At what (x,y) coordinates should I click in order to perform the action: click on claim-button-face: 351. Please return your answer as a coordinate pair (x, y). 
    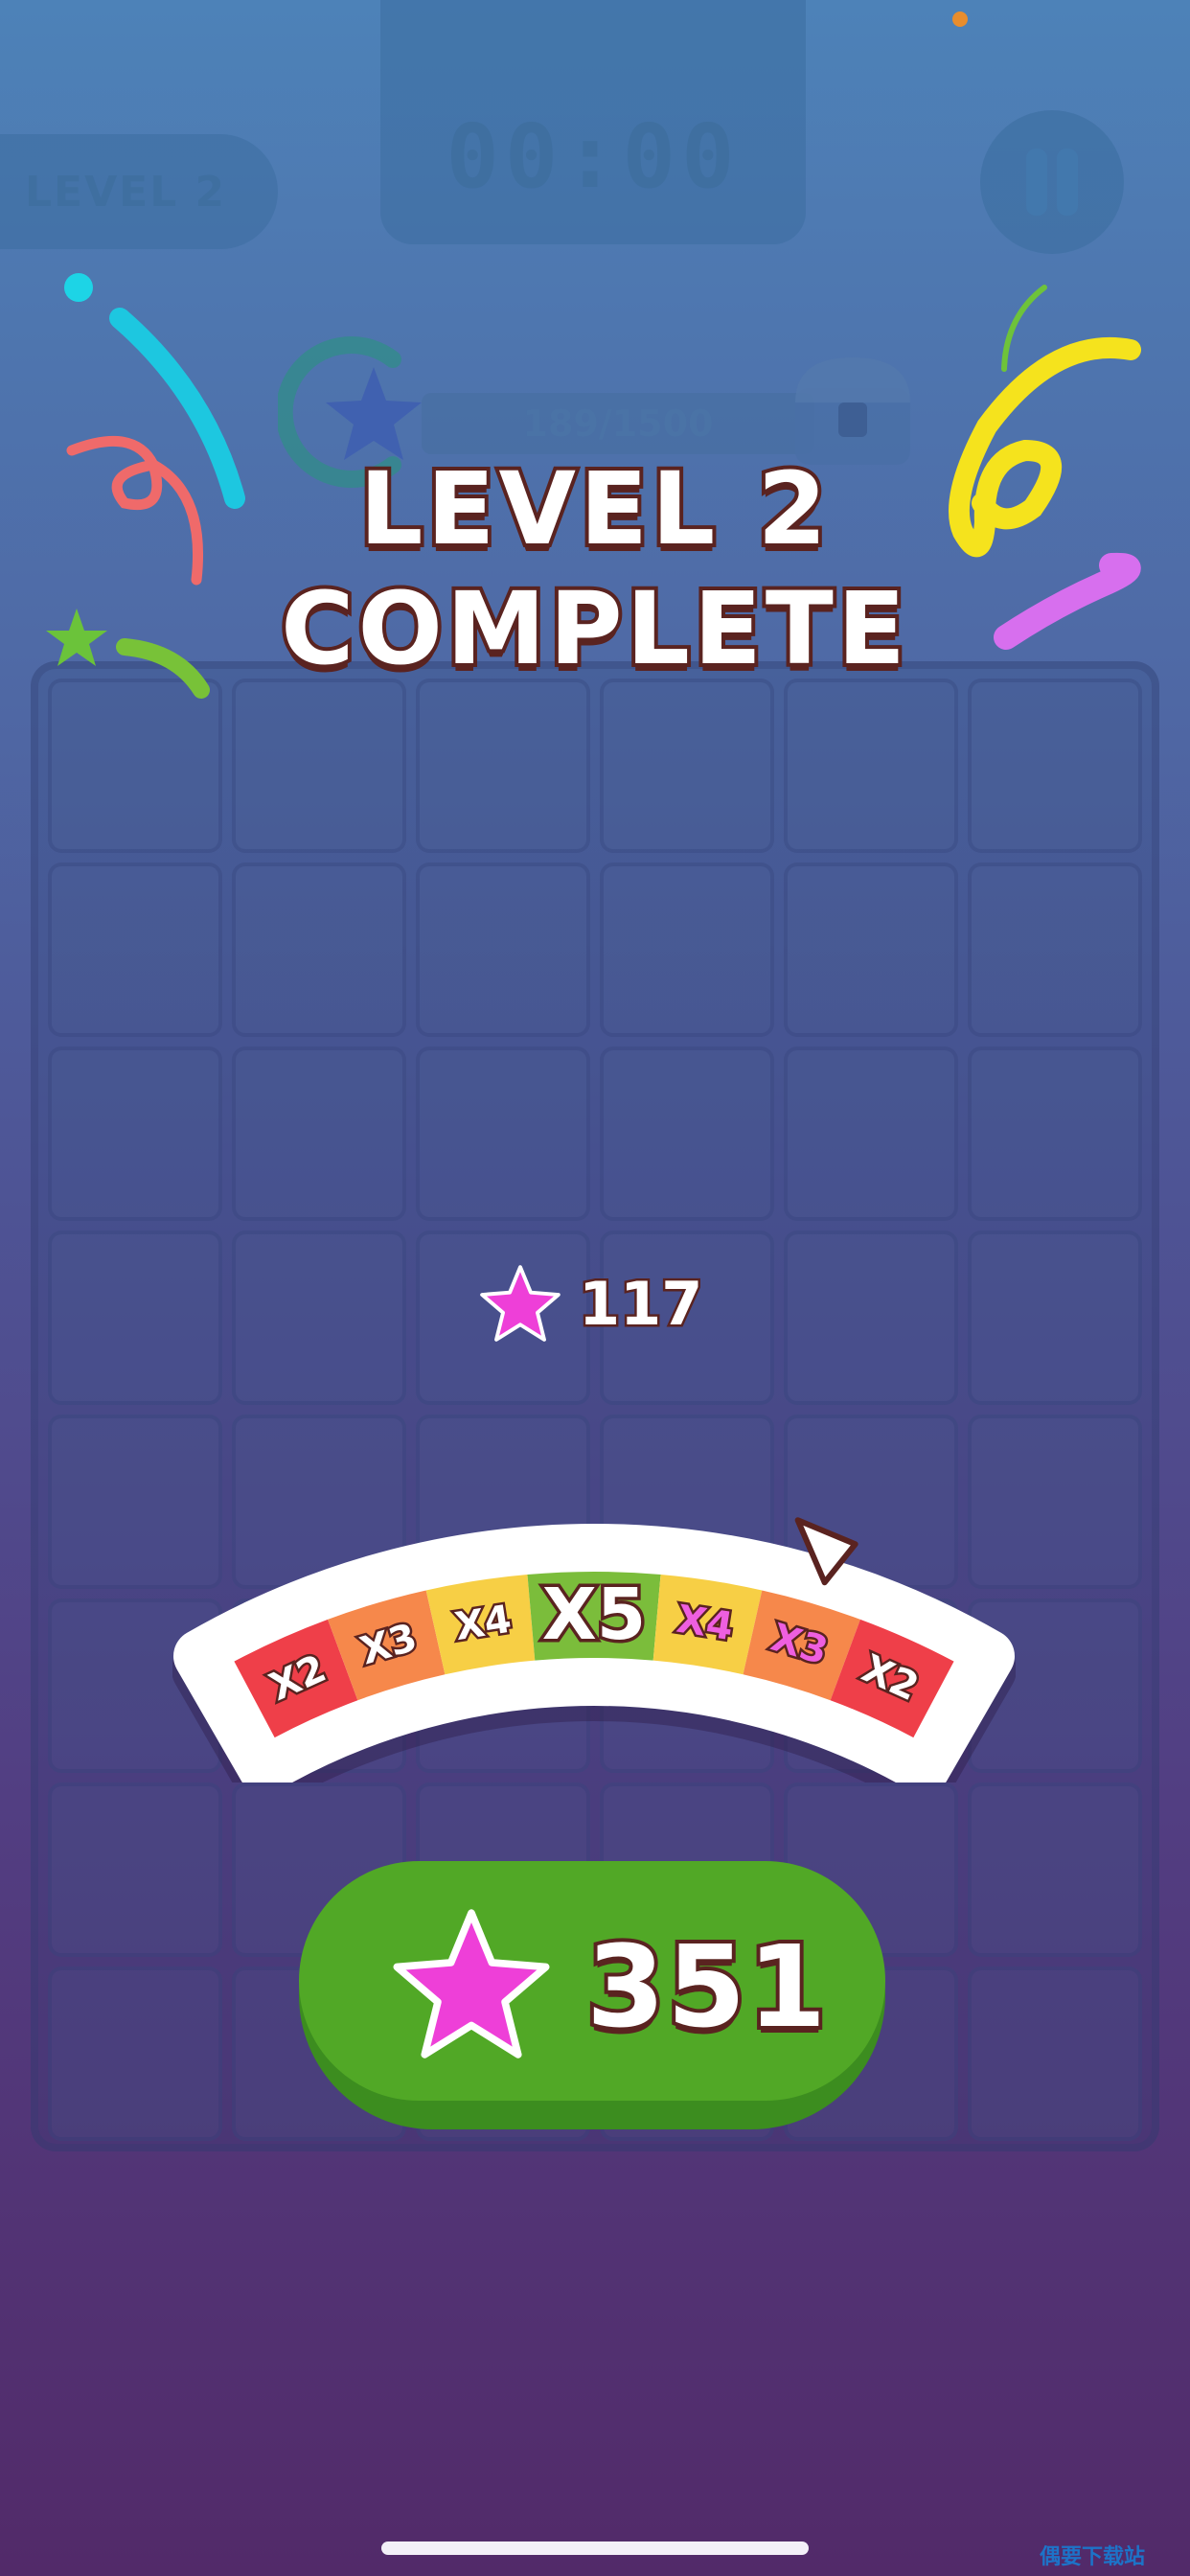
    Looking at the image, I should click on (592, 1981).